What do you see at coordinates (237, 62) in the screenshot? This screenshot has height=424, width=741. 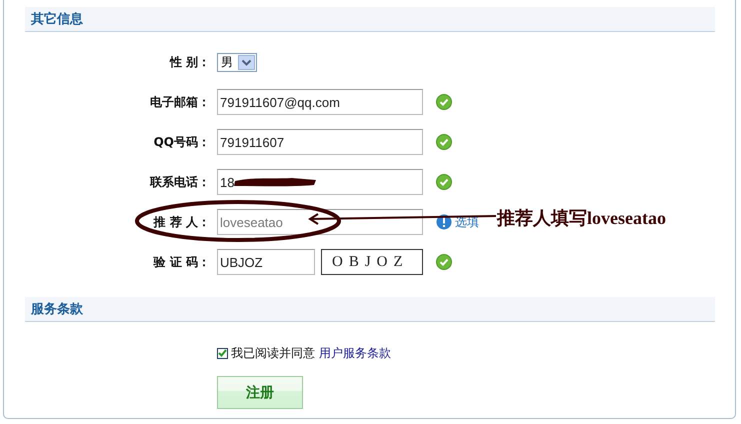 I see `gender-select: 男` at bounding box center [237, 62].